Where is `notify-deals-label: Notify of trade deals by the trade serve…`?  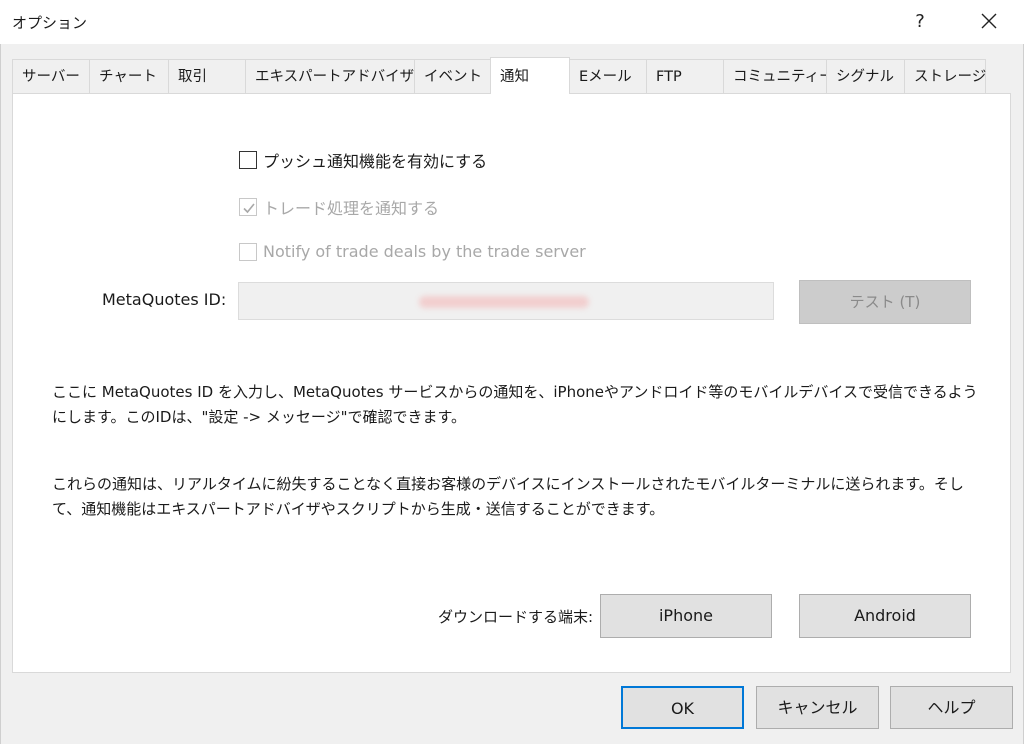
notify-deals-label: Notify of trade deals by the trade serve… is located at coordinates (424, 251).